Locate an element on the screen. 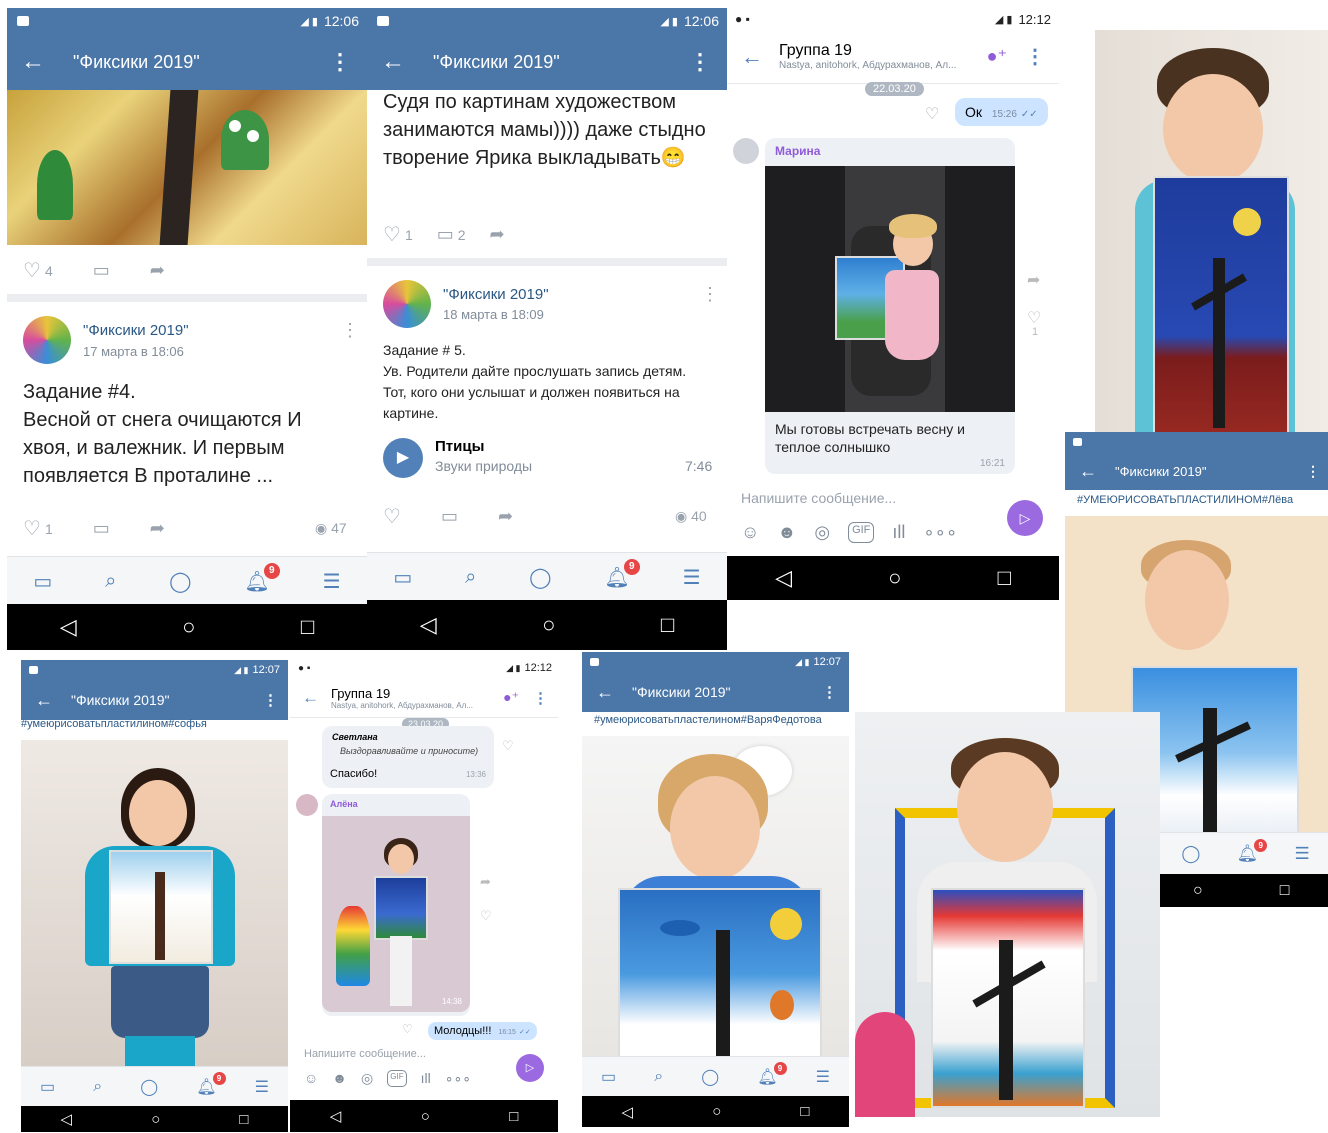 Image resolution: width=1328 pixels, height=1133 pixels. outgoing-message: Молодцы!!! 16:15 ✓✓ is located at coordinates (482, 1031).